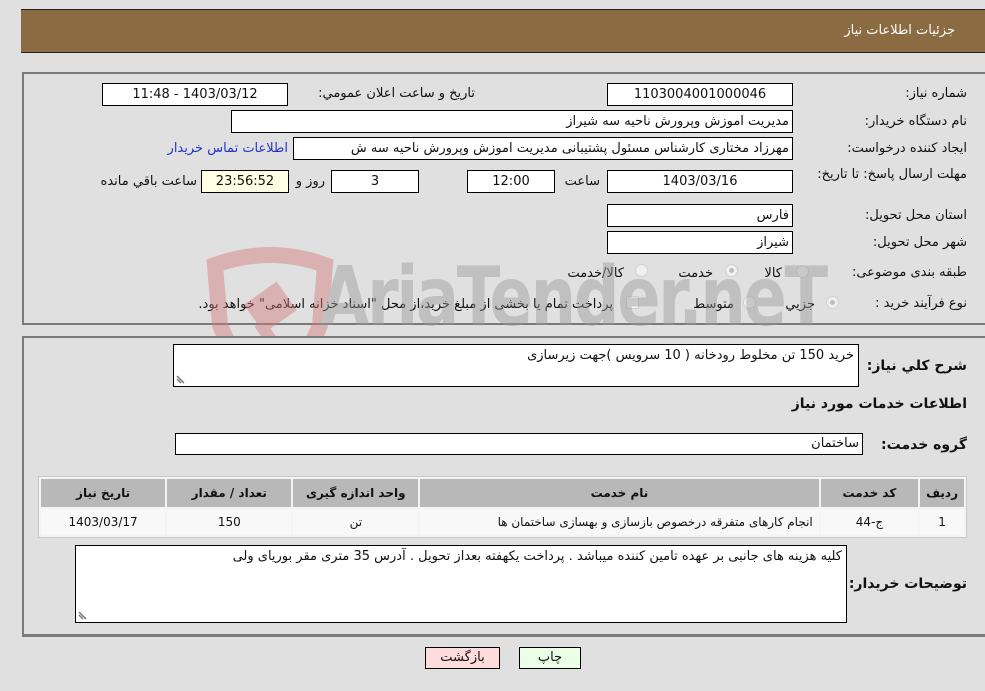 This screenshot has width=985, height=691. I want to click on buyer-org-field: مدیریت اموزش وپرورش ناحیه سه شیراز, so click(512, 121).